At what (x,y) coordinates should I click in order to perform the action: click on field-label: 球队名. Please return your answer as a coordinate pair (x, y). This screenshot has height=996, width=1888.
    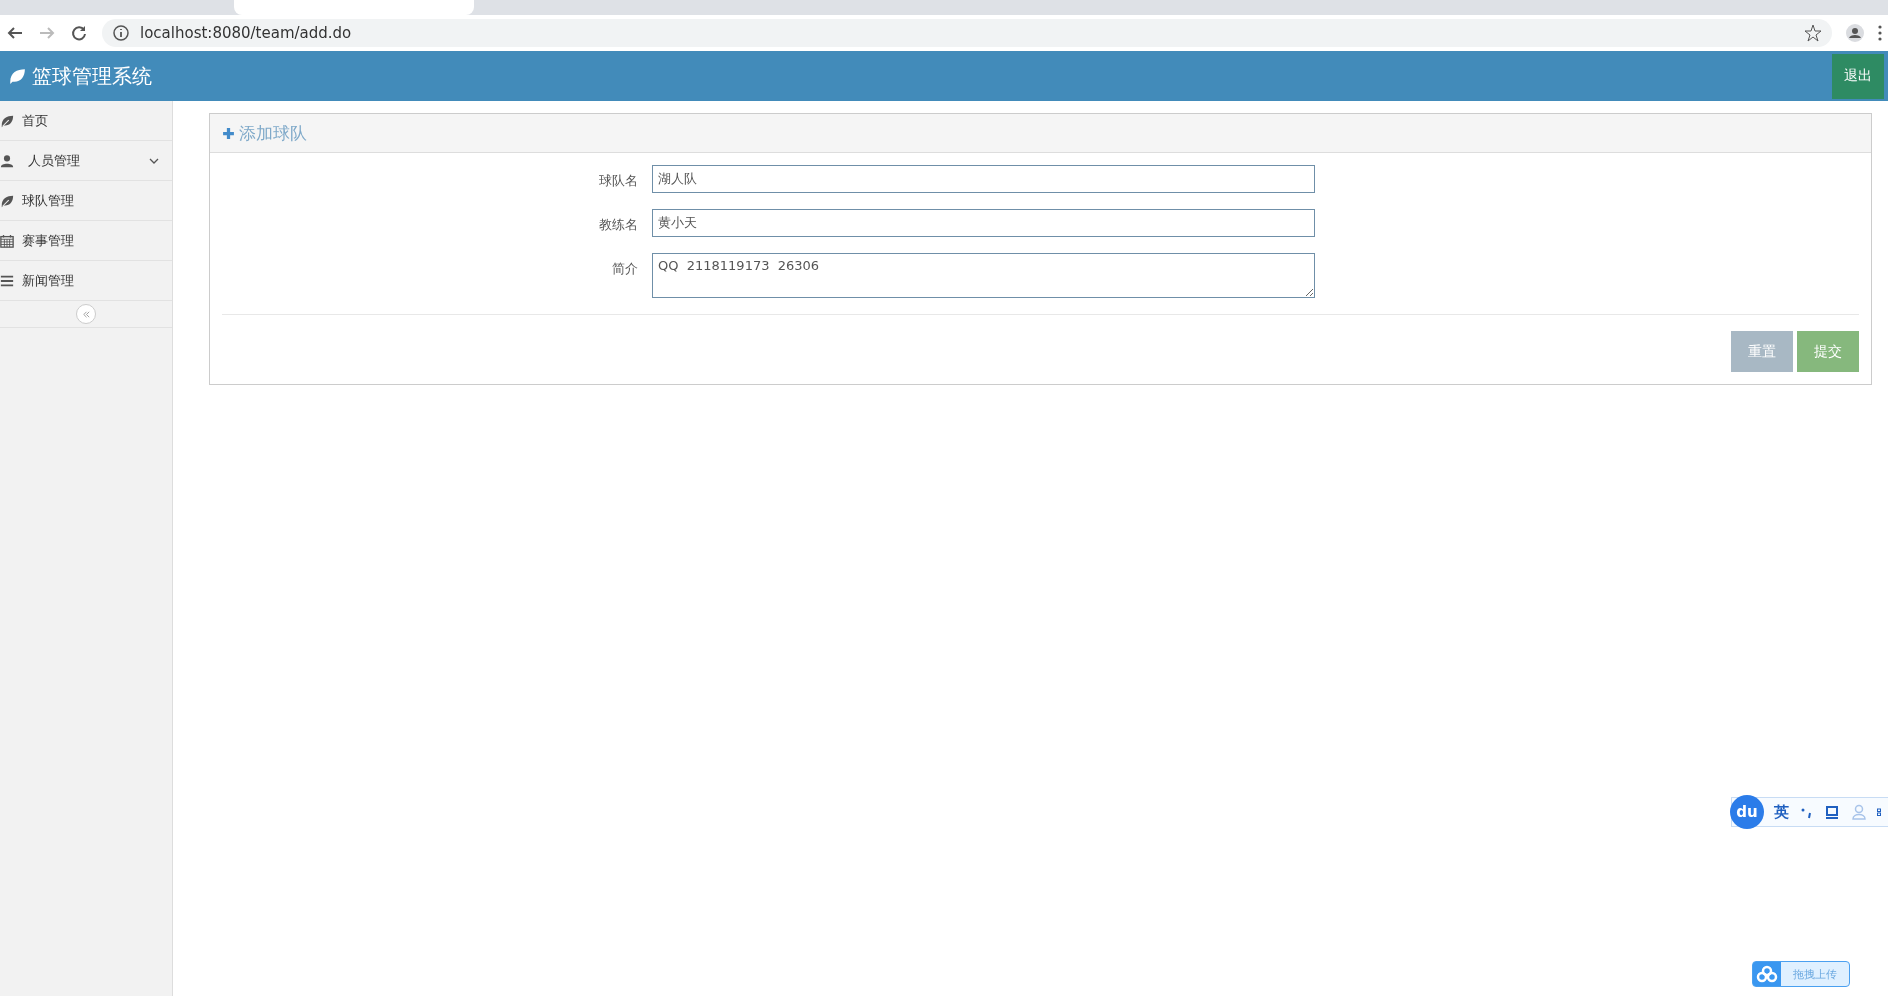
    Looking at the image, I should click on (618, 181).